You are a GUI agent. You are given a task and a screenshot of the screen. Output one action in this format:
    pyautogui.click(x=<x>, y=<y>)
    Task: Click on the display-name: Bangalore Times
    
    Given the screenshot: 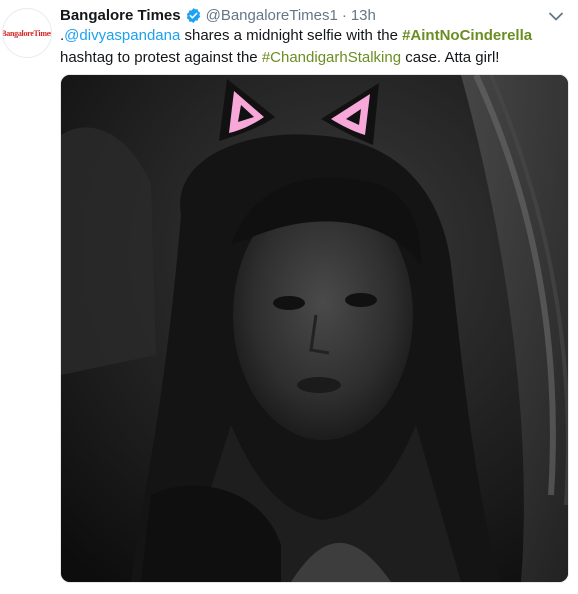 What is the action you would take?
    pyautogui.click(x=120, y=15)
    